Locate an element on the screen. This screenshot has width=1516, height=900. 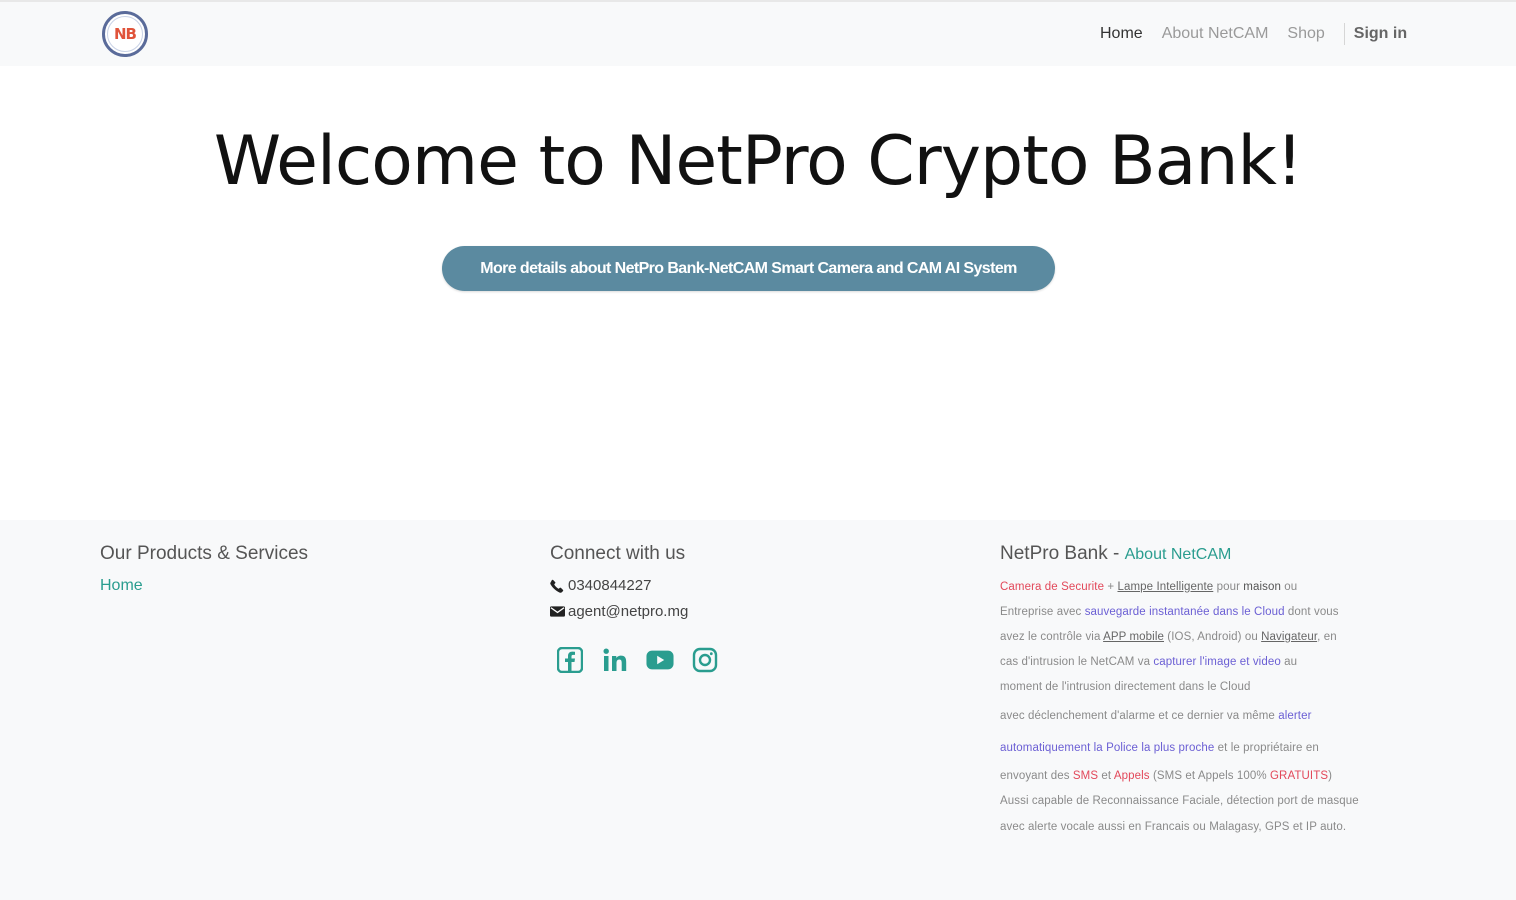
about-text-segment: alerter is located at coordinates (1295, 716).